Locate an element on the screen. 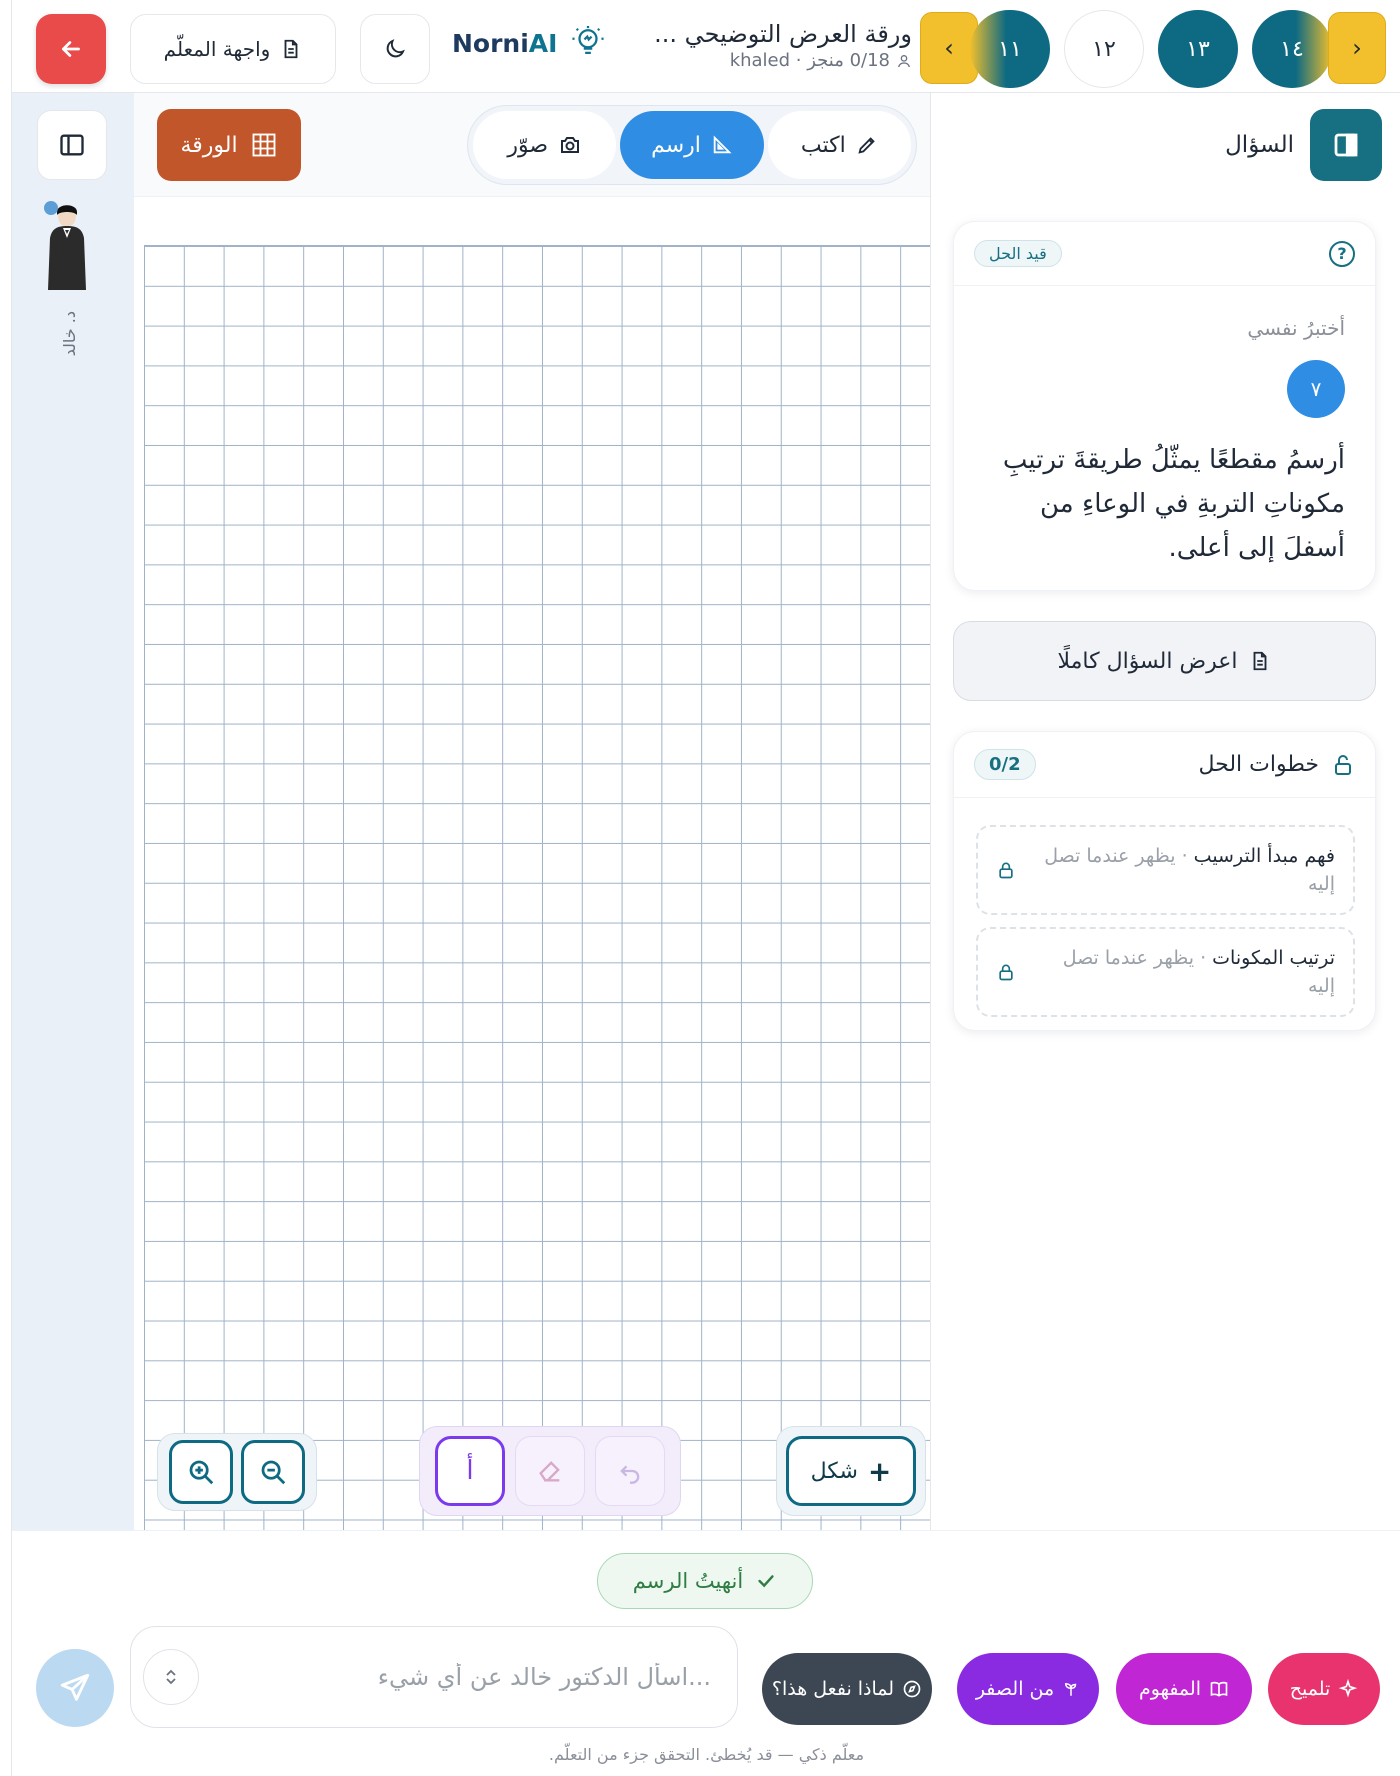  text-tool-glyph: أ is located at coordinates (470, 1471).